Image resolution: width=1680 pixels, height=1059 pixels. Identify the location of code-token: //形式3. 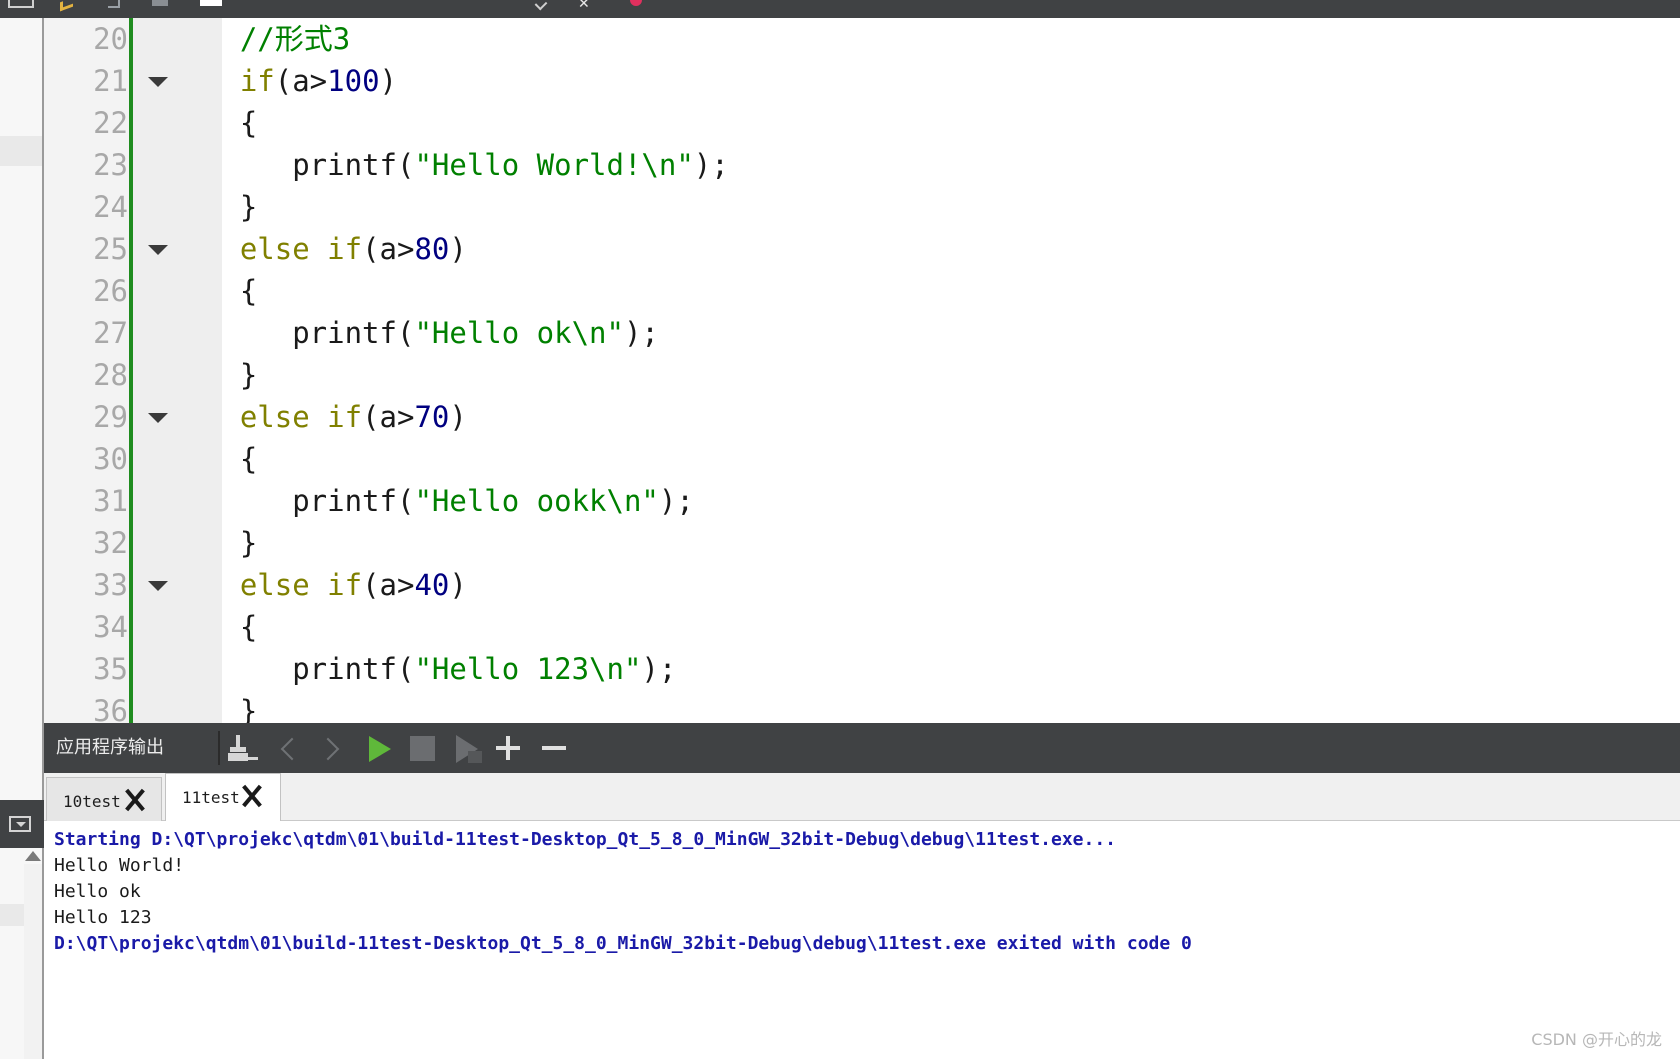
(295, 39).